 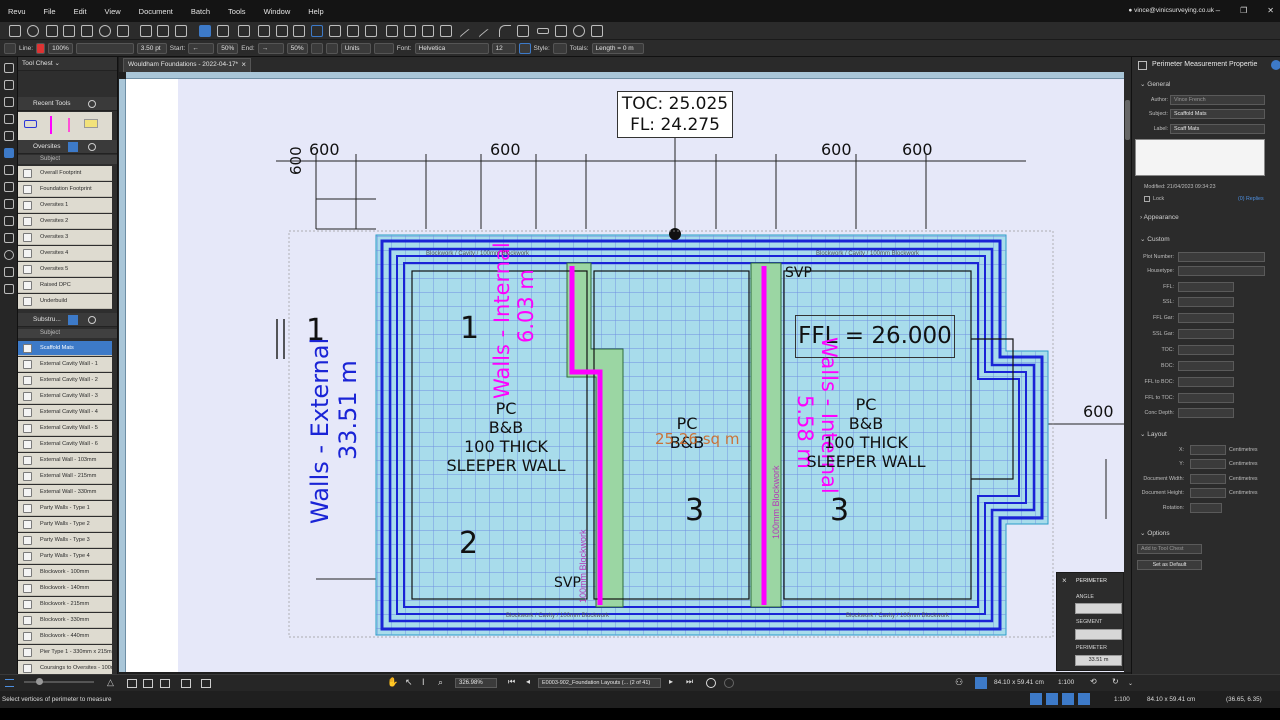 What do you see at coordinates (9, 85) in the screenshot?
I see `bookmarks-icon` at bounding box center [9, 85].